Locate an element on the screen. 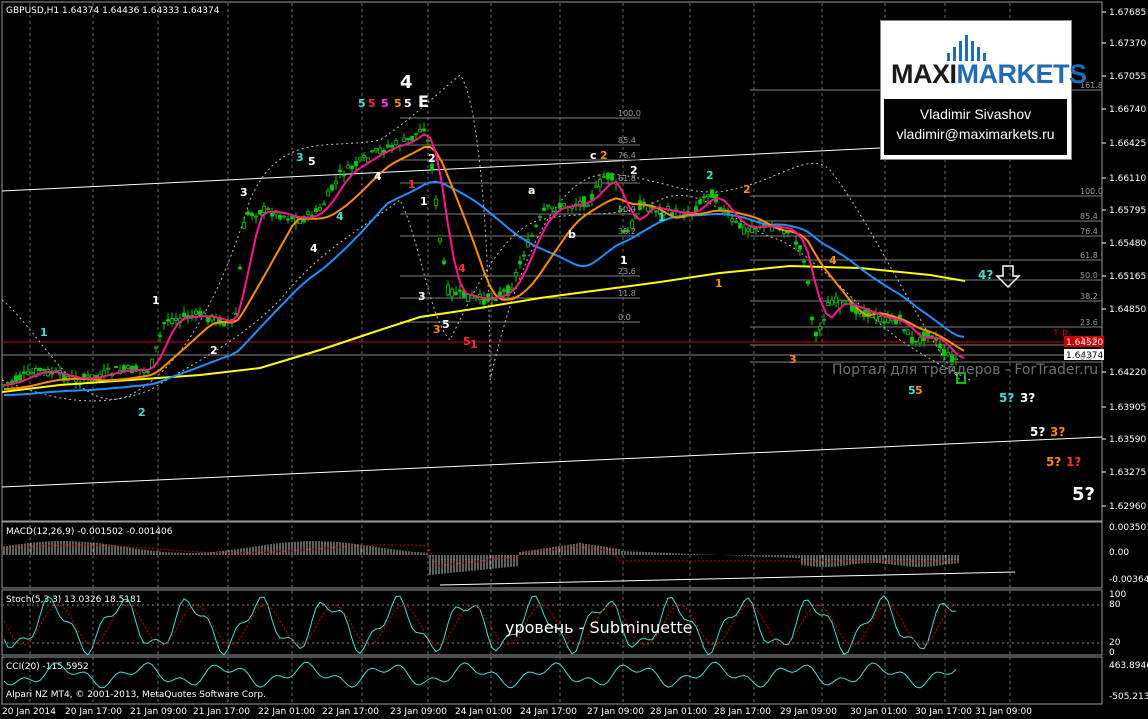  wave-label-major: 4 is located at coordinates (406, 82).